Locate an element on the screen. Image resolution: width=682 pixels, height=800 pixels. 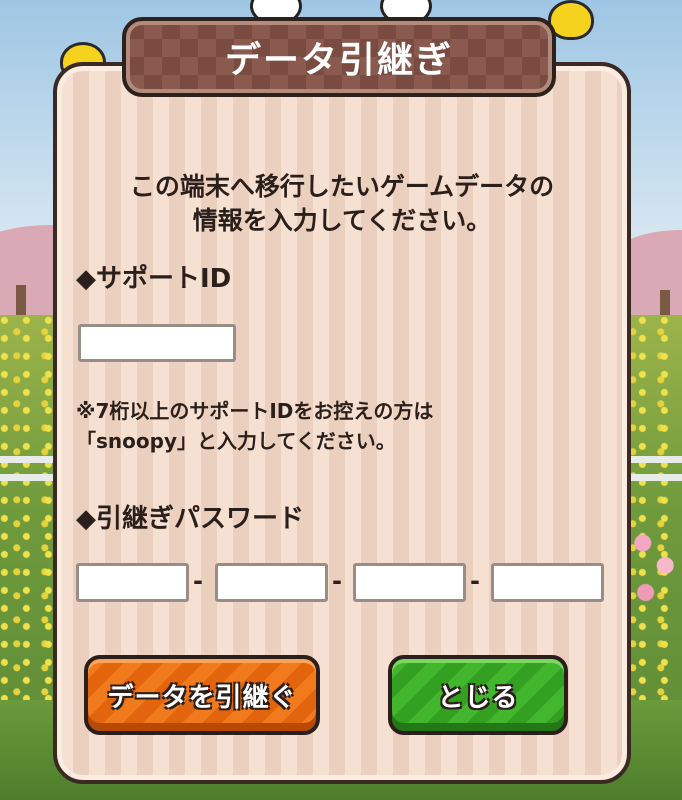
dialog-title: データ引継ぎ is located at coordinates (338, 60).